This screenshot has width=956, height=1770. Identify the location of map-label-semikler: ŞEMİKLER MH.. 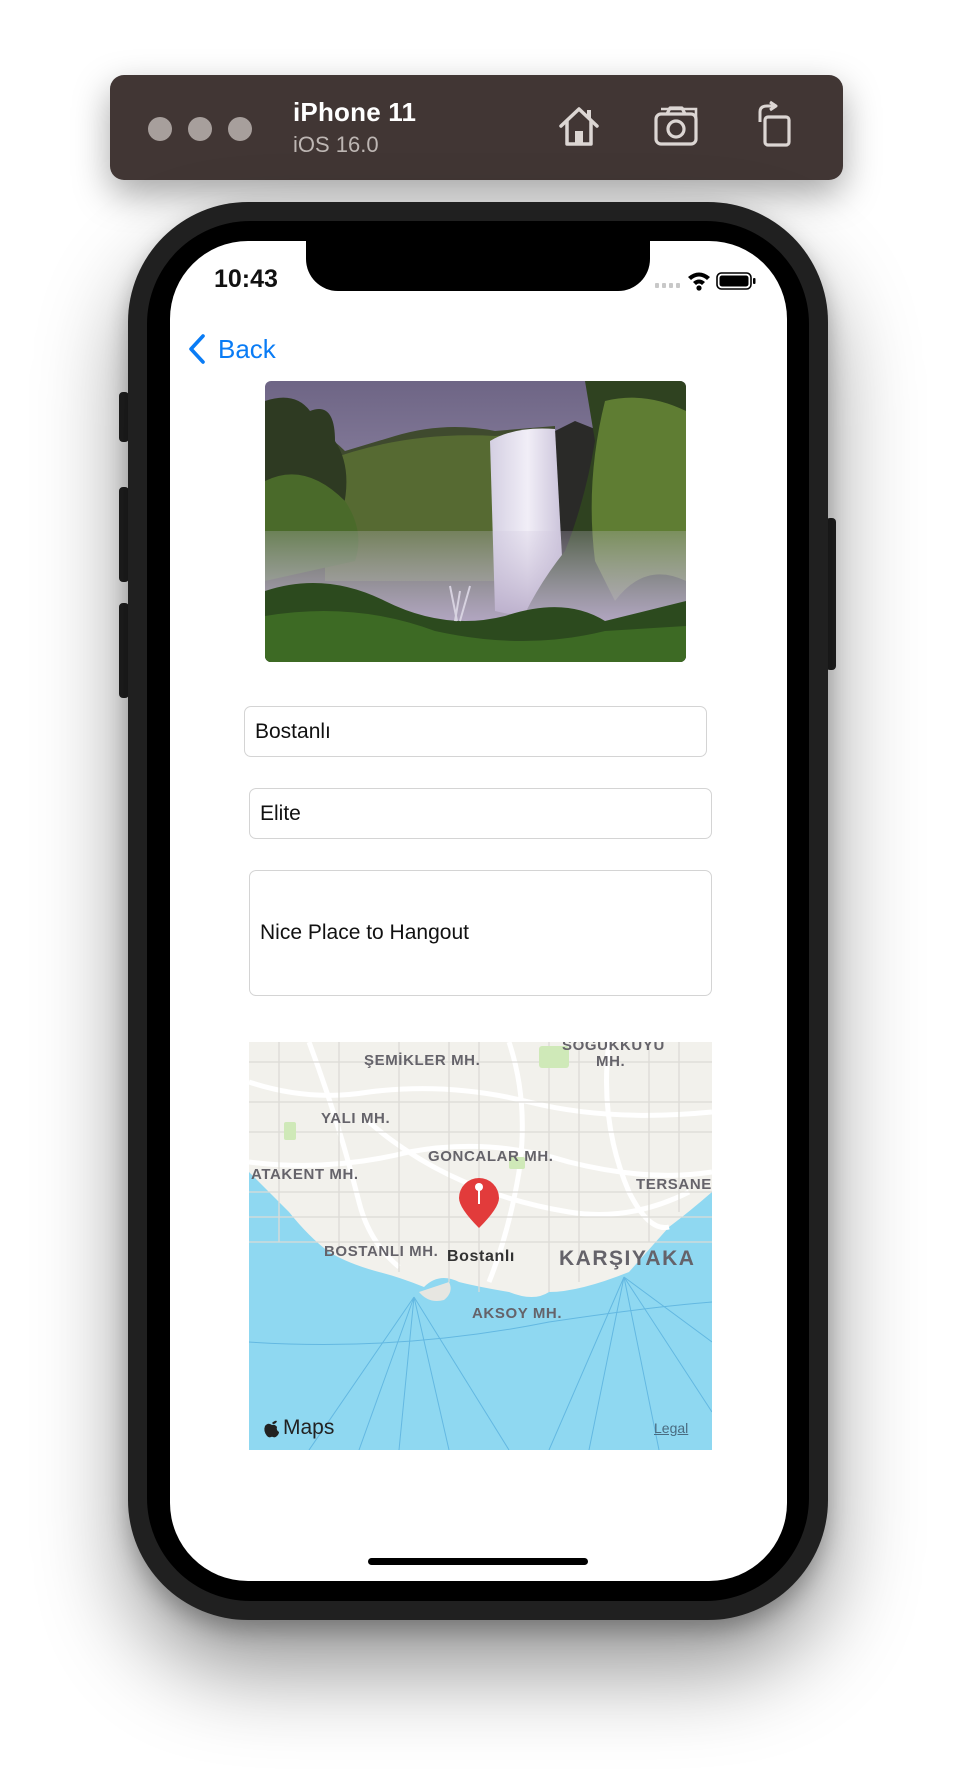
(422, 1060).